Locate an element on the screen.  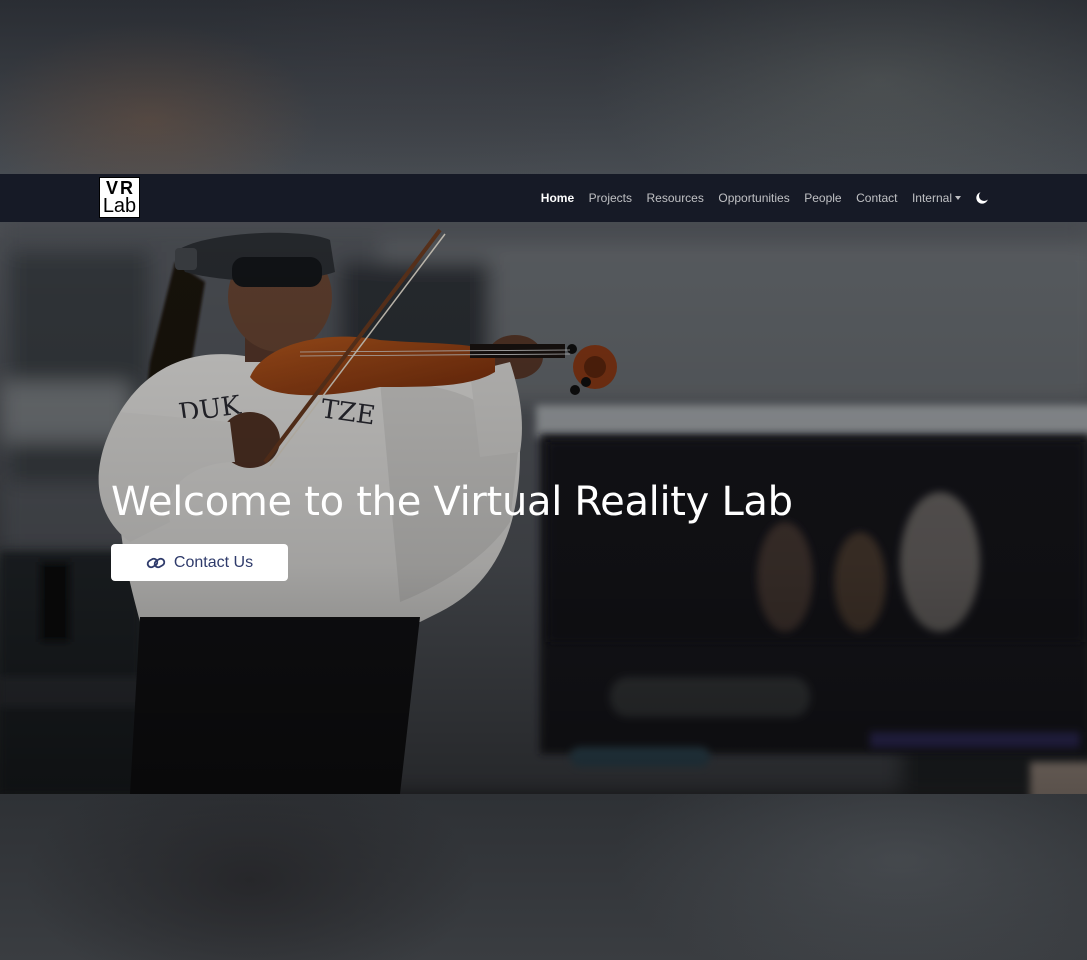
nav-item-opportunities: Opportunities is located at coordinates (753, 198).